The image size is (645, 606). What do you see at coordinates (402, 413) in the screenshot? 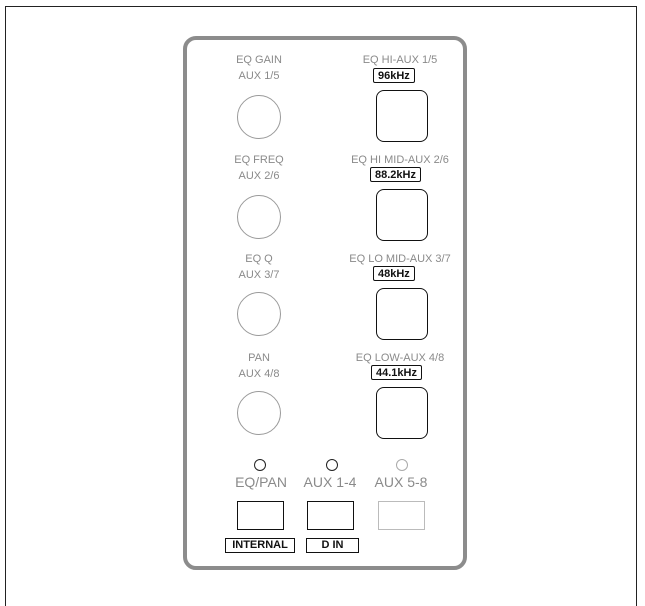
I see `eq-low-button` at bounding box center [402, 413].